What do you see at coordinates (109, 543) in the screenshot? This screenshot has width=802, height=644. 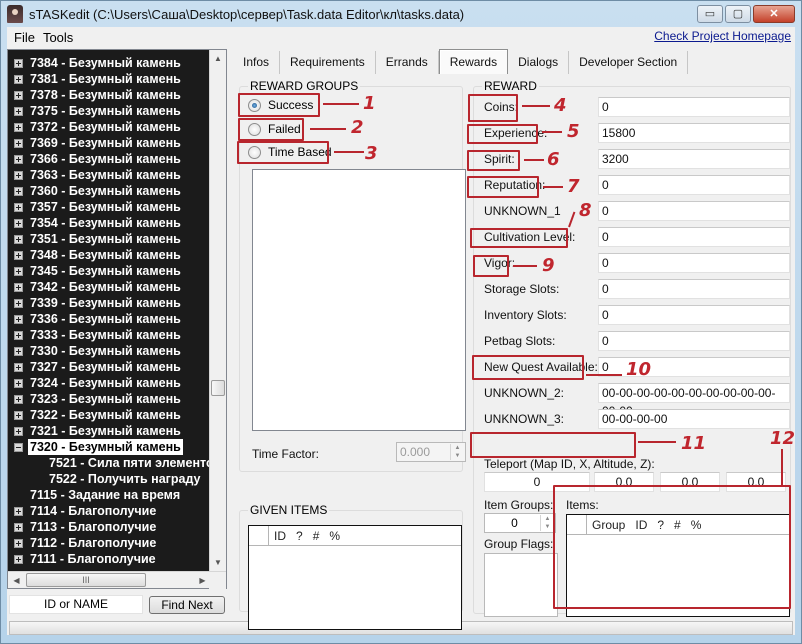 I see `tree-node: 7112 - Благополучие` at bounding box center [109, 543].